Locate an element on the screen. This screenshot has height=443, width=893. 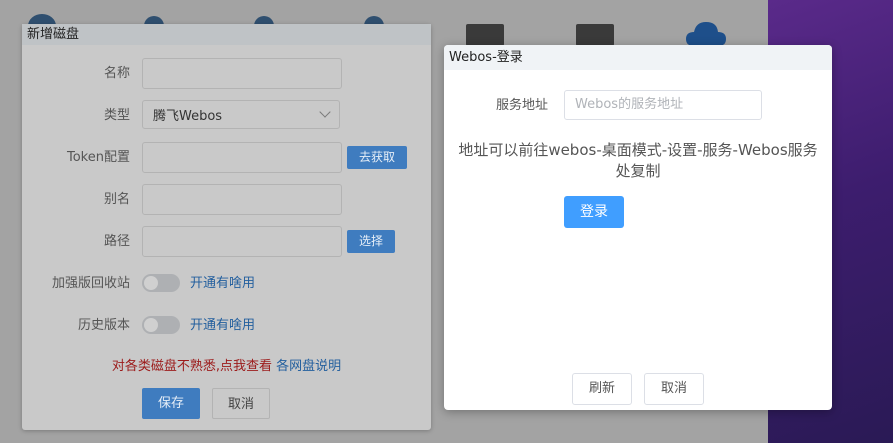
path-input is located at coordinates (242, 241).